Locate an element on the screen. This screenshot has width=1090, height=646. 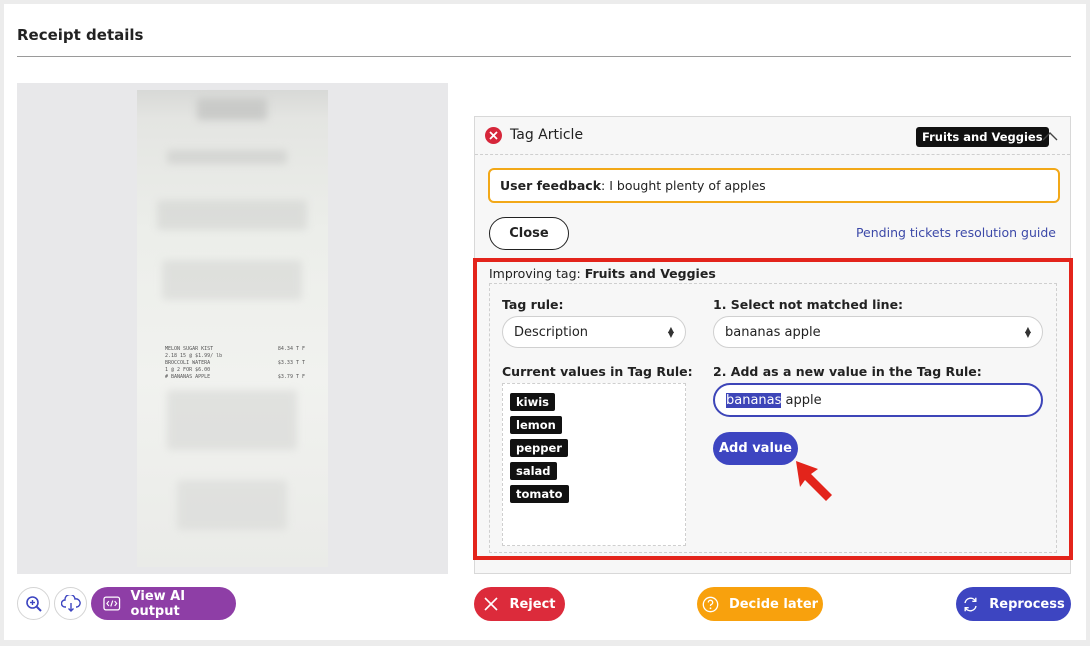
user-feedback-box: User feedback: I bought plenty of apples is located at coordinates (774, 185).